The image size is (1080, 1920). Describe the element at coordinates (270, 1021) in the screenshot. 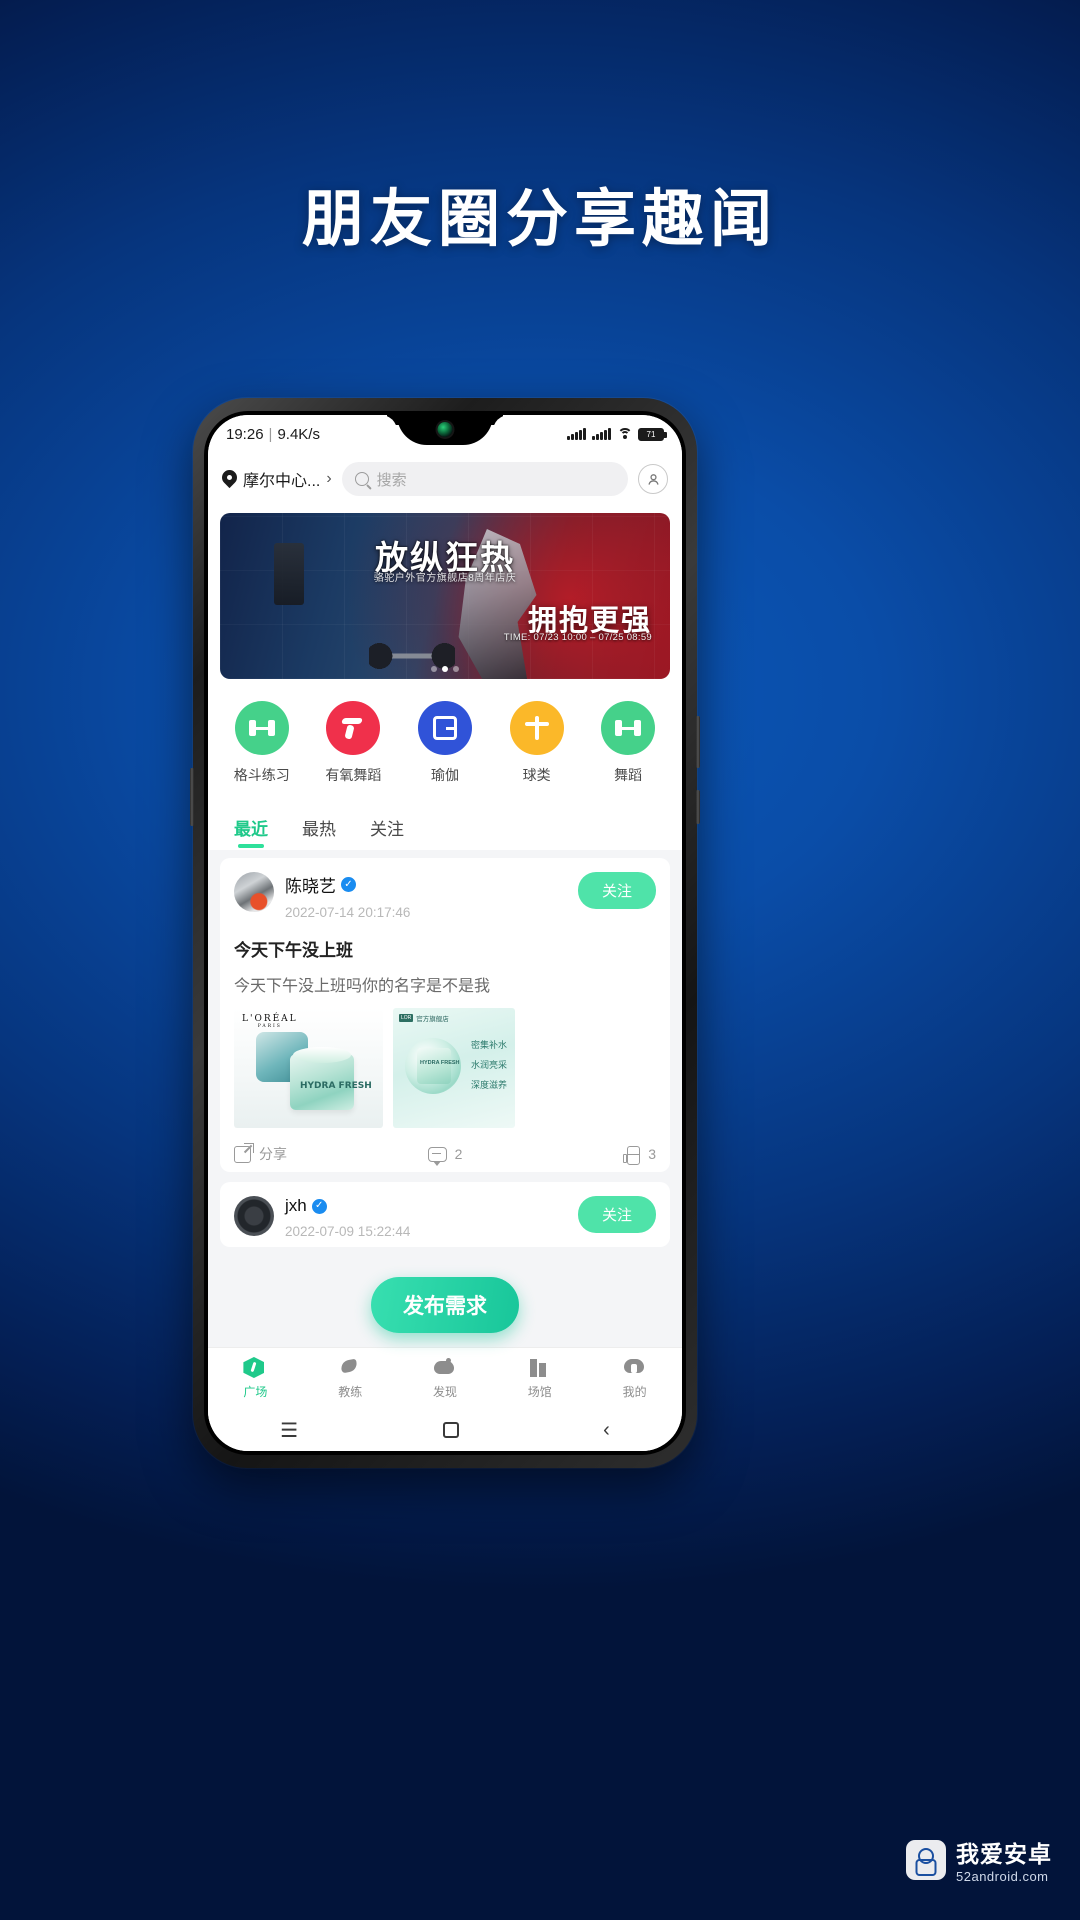

I see `loreal-brand-label: L'ORÉAL PARIS` at that location.